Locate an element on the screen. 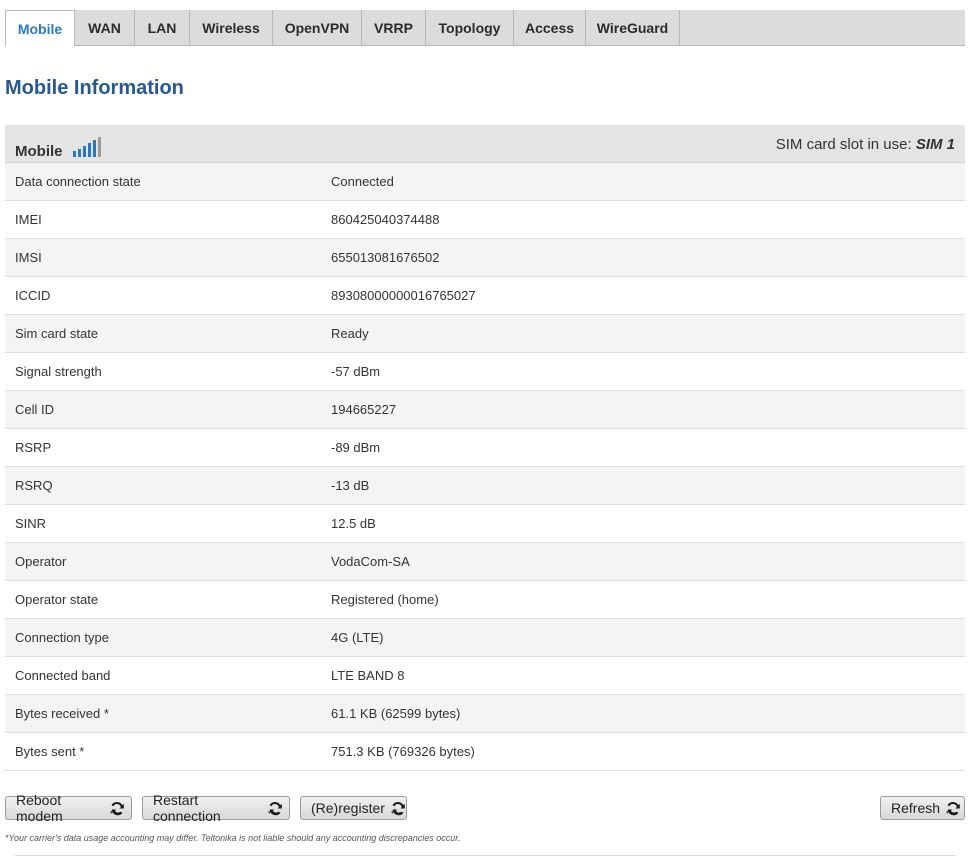  footer-divider is located at coordinates (485, 855).